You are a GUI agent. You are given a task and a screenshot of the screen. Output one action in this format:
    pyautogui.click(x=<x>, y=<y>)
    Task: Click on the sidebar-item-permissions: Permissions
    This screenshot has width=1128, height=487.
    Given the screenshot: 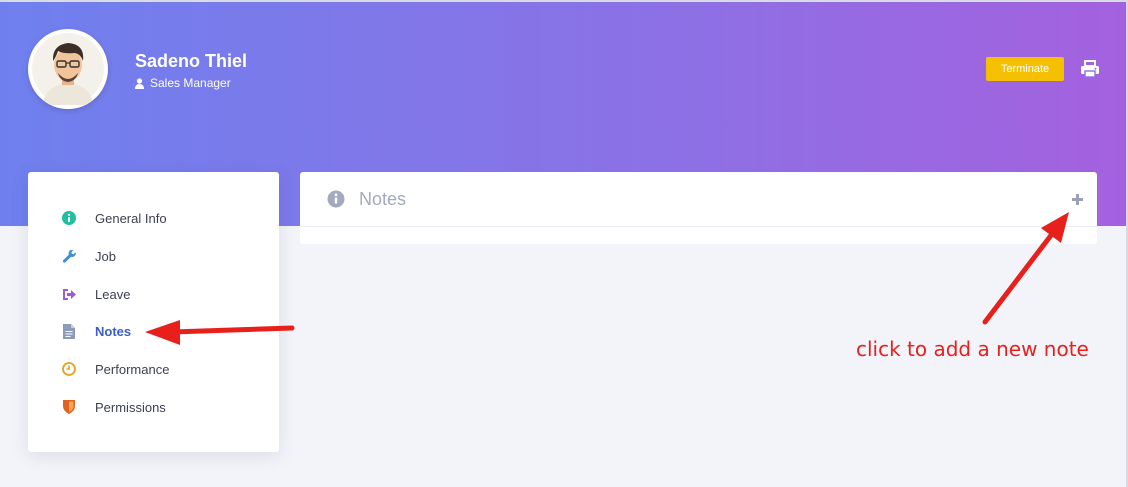 What is the action you would take?
    pyautogui.click(x=113, y=407)
    